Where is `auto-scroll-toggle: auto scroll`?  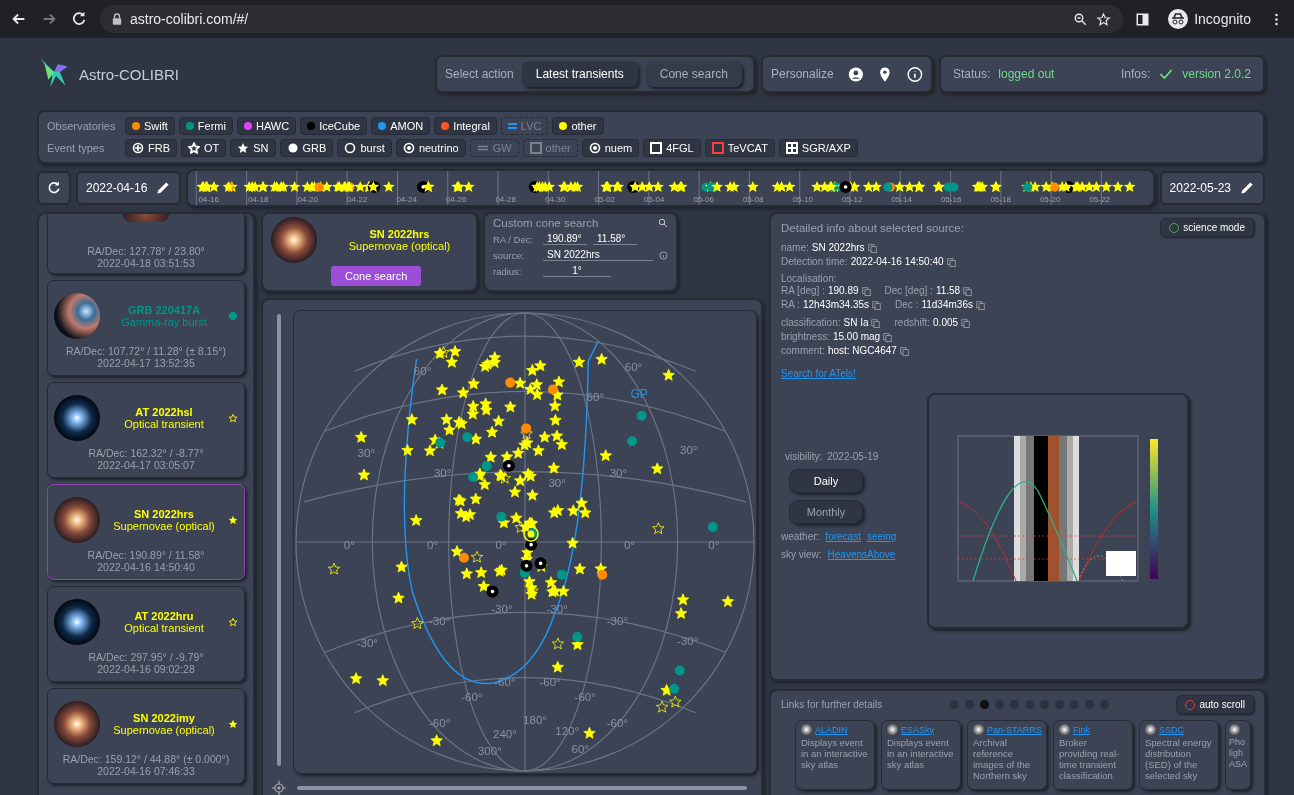
auto-scroll-toggle: auto scroll is located at coordinates (1215, 704).